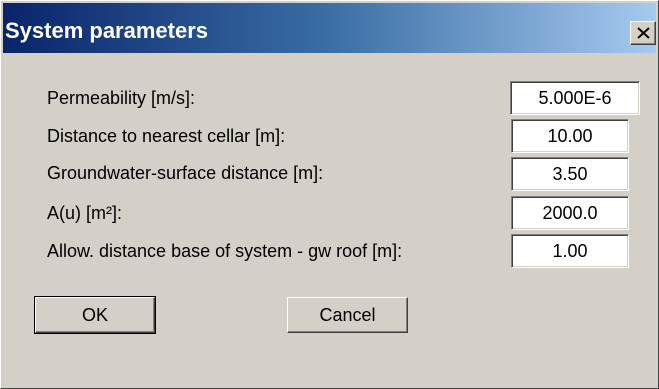  What do you see at coordinates (575, 98) in the screenshot?
I see `permeability-input` at bounding box center [575, 98].